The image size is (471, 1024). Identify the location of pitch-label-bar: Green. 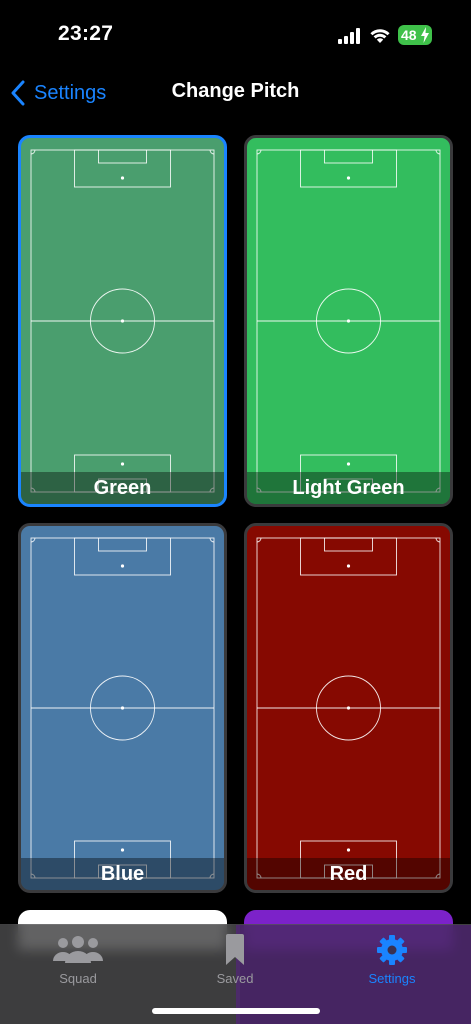
(122, 488).